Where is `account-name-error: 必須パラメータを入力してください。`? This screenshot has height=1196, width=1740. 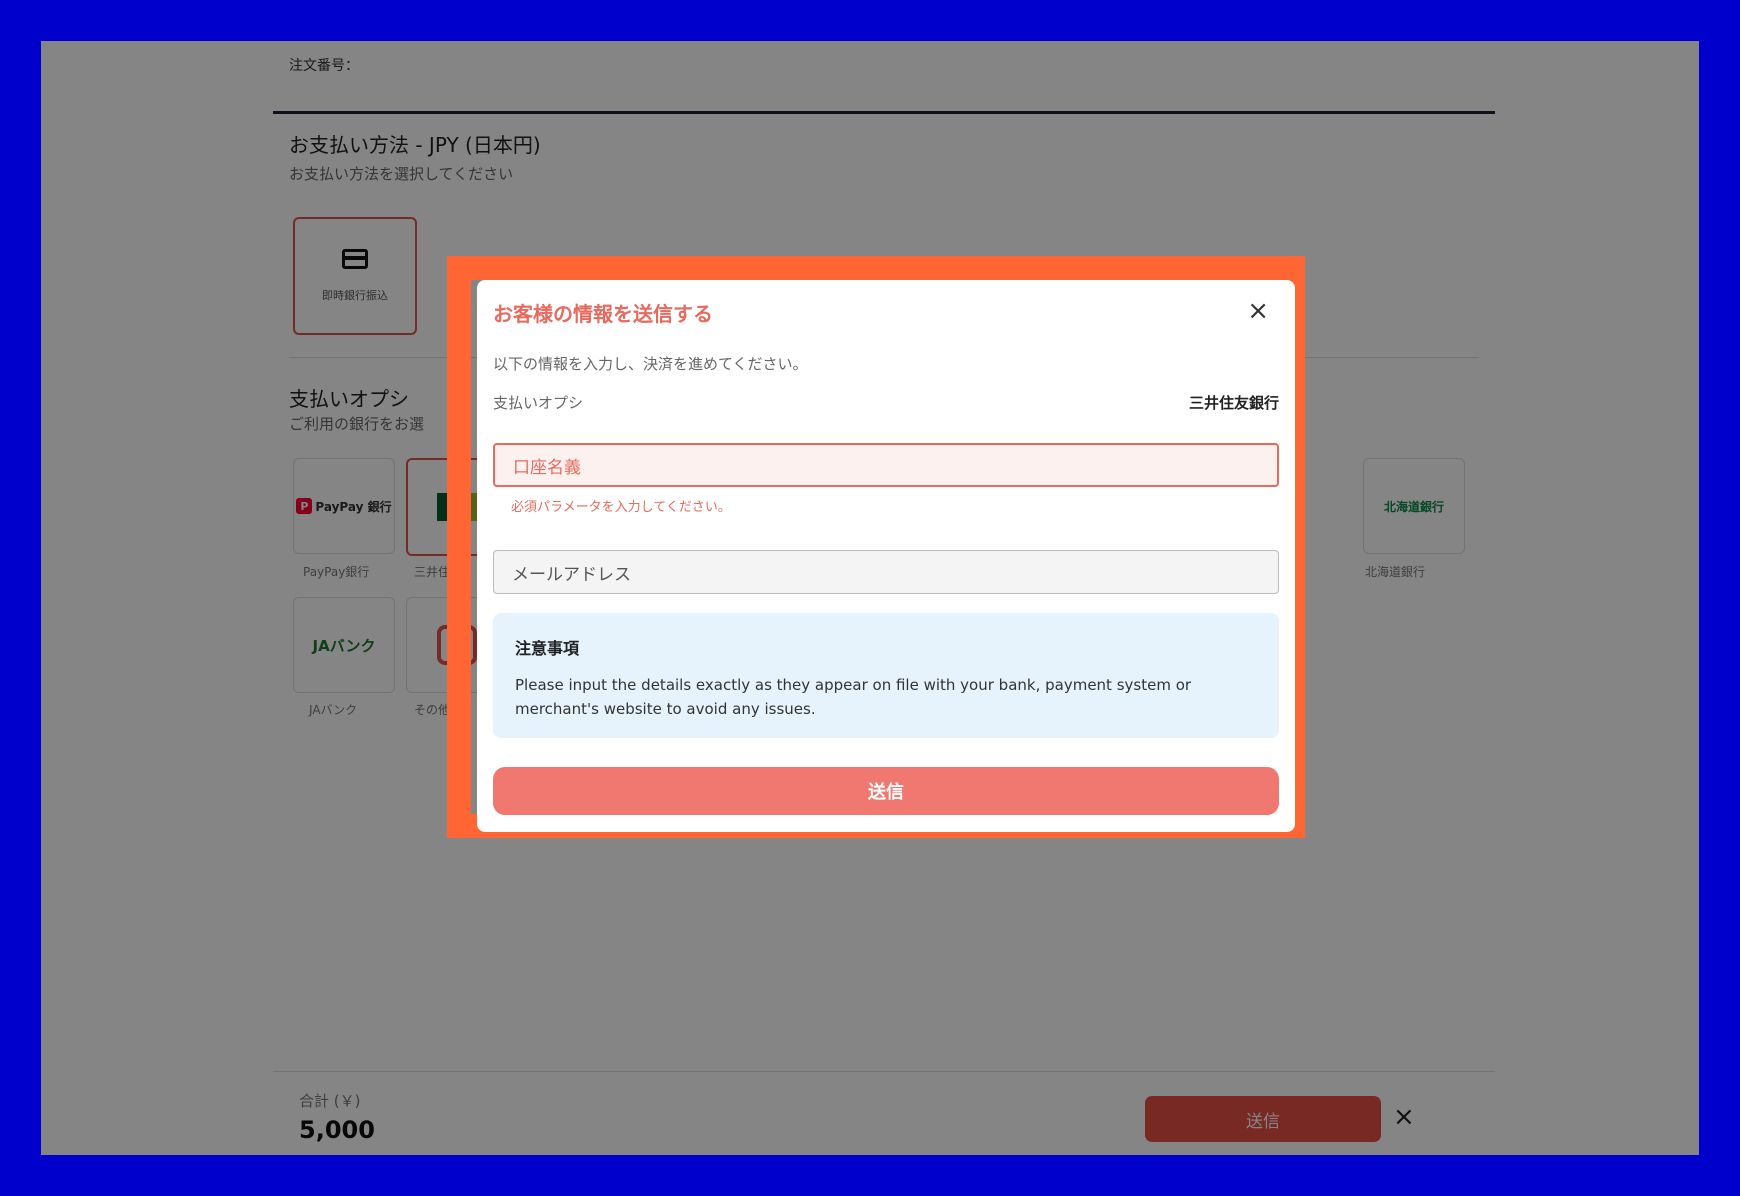
account-name-error: 必須パラメータを入力してください。 is located at coordinates (621, 507).